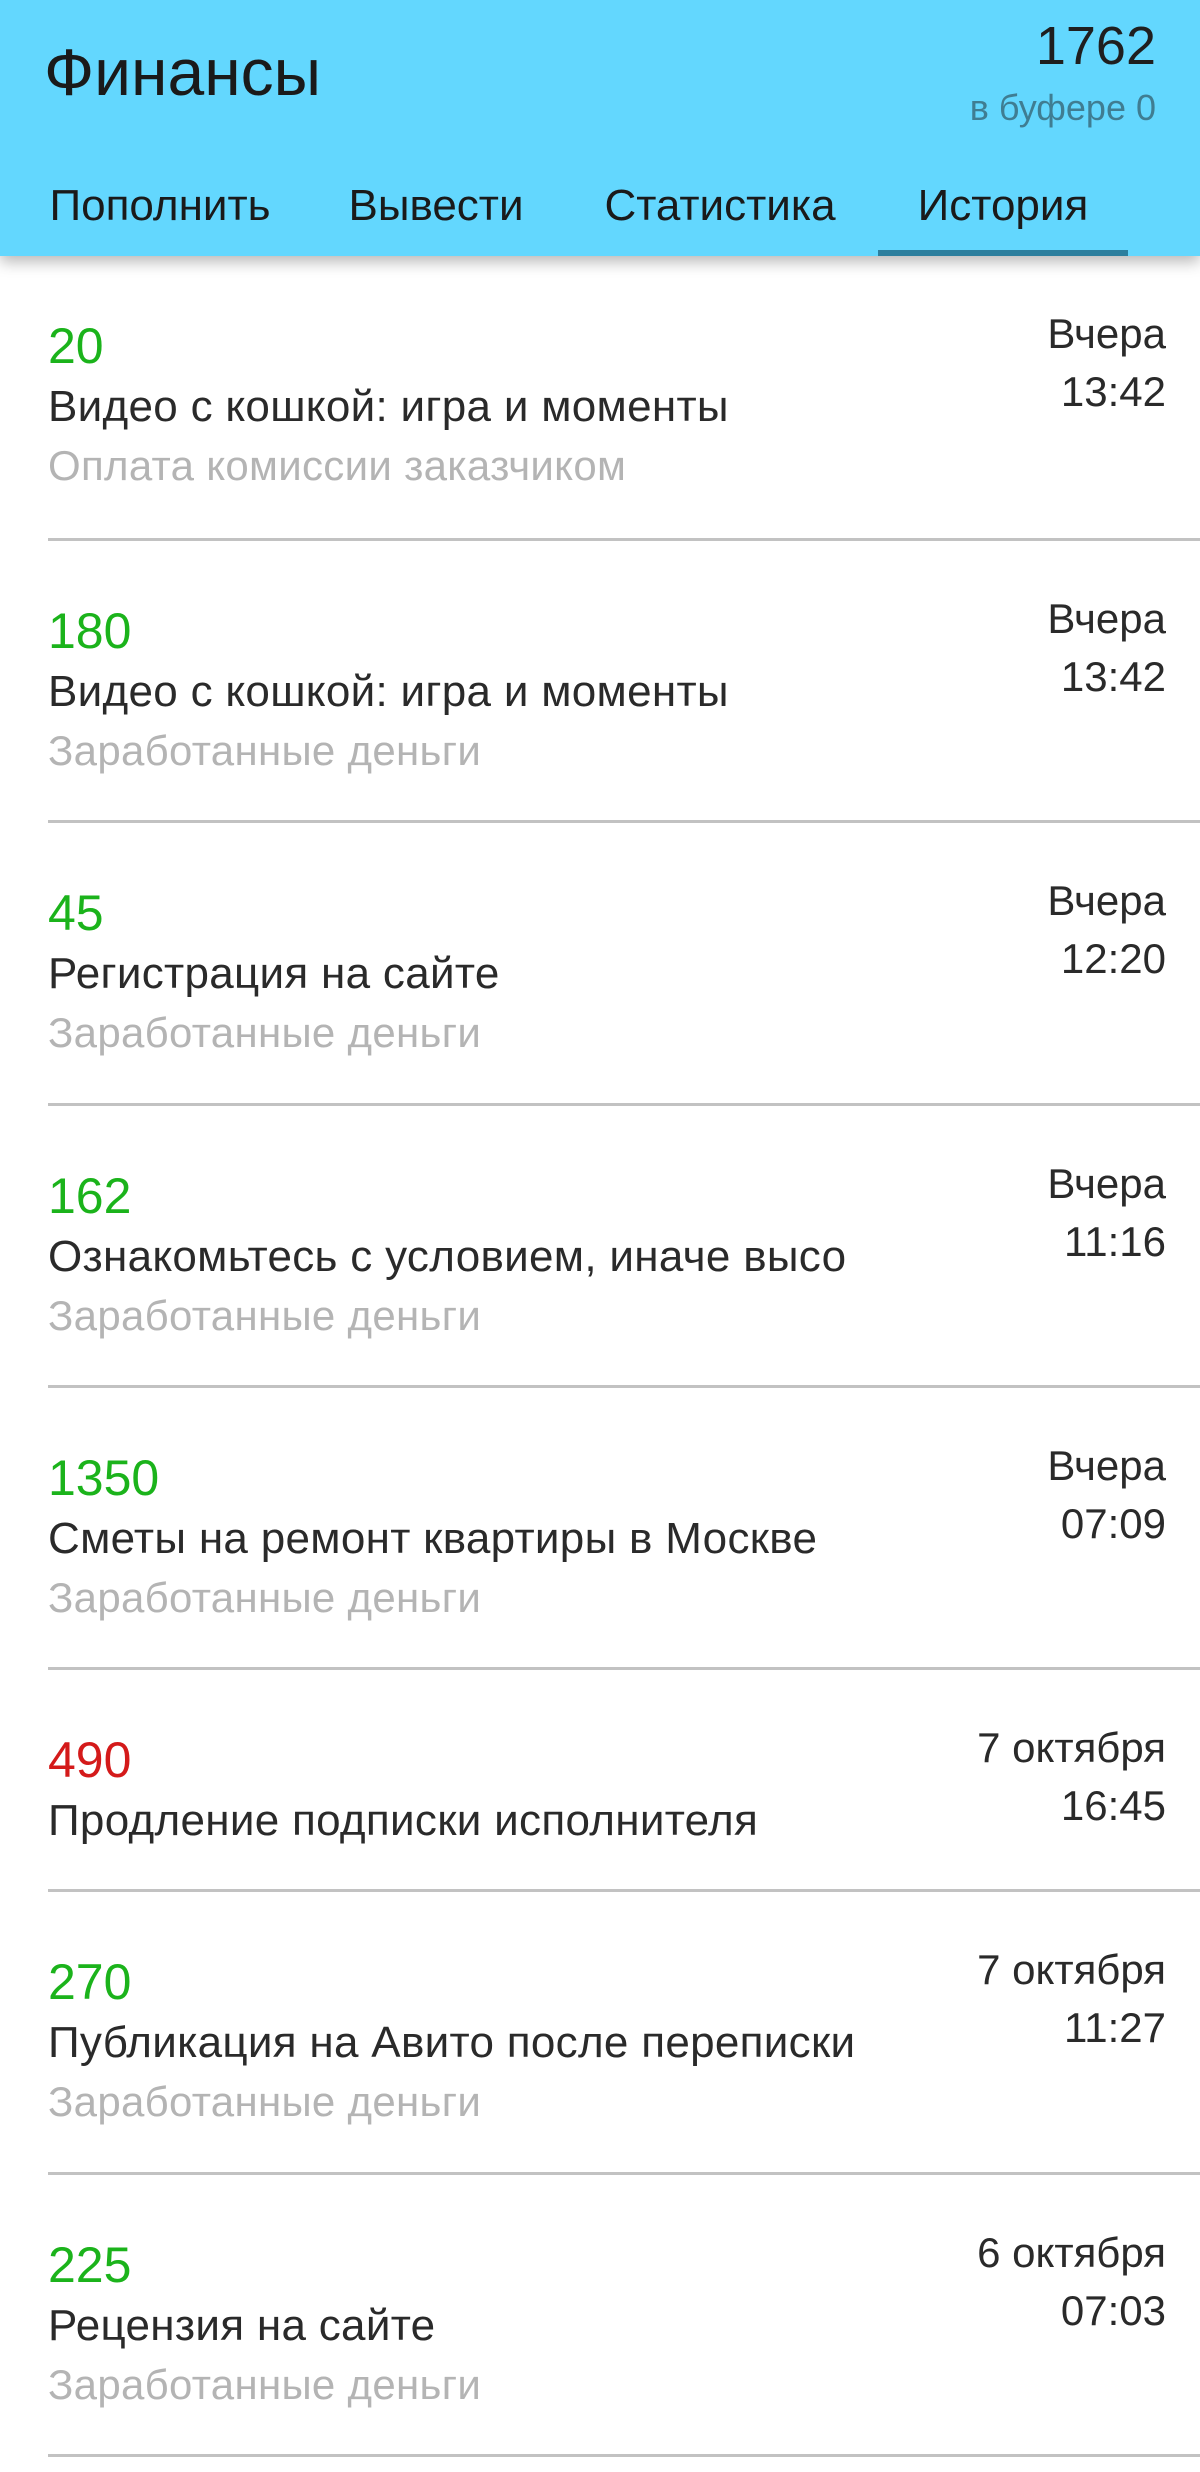 The height and width of the screenshot is (2472, 1200). I want to click on divider, so click(624, 2455).